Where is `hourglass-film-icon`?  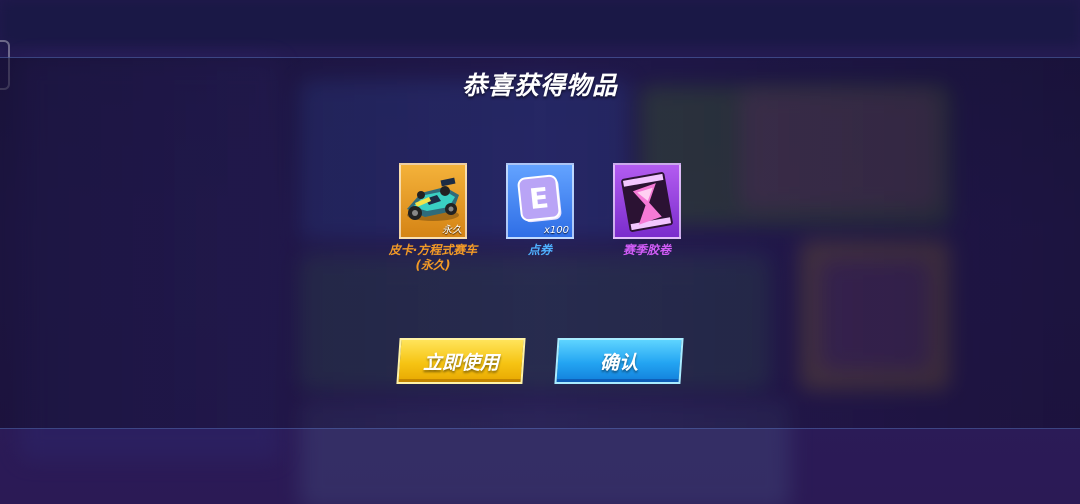 hourglass-film-icon is located at coordinates (647, 202).